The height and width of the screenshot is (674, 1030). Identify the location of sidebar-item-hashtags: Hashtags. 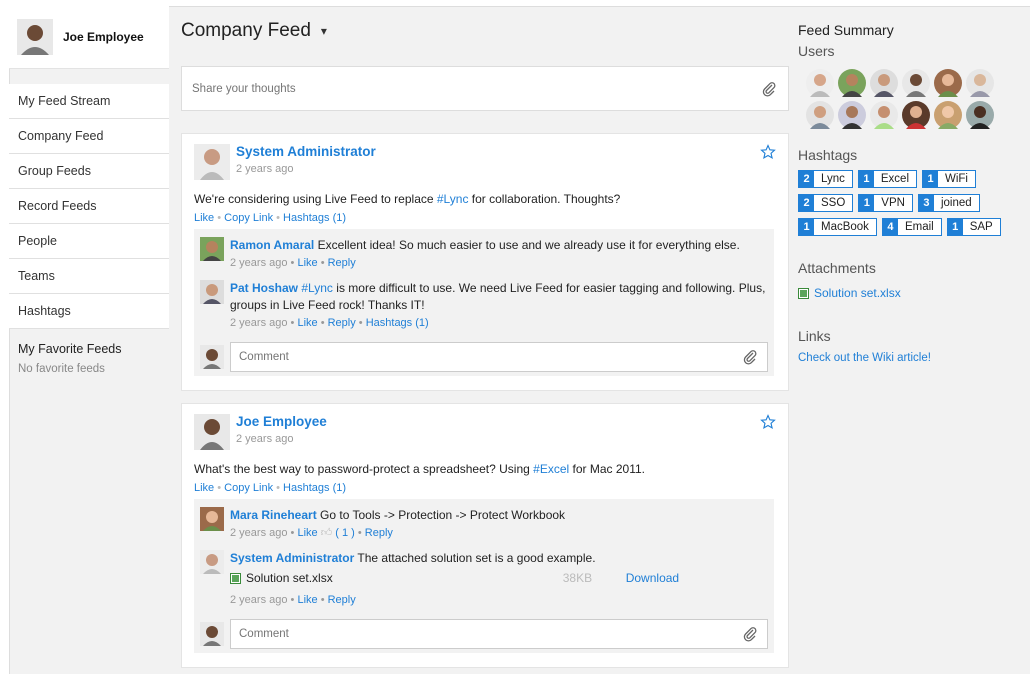
(89, 311).